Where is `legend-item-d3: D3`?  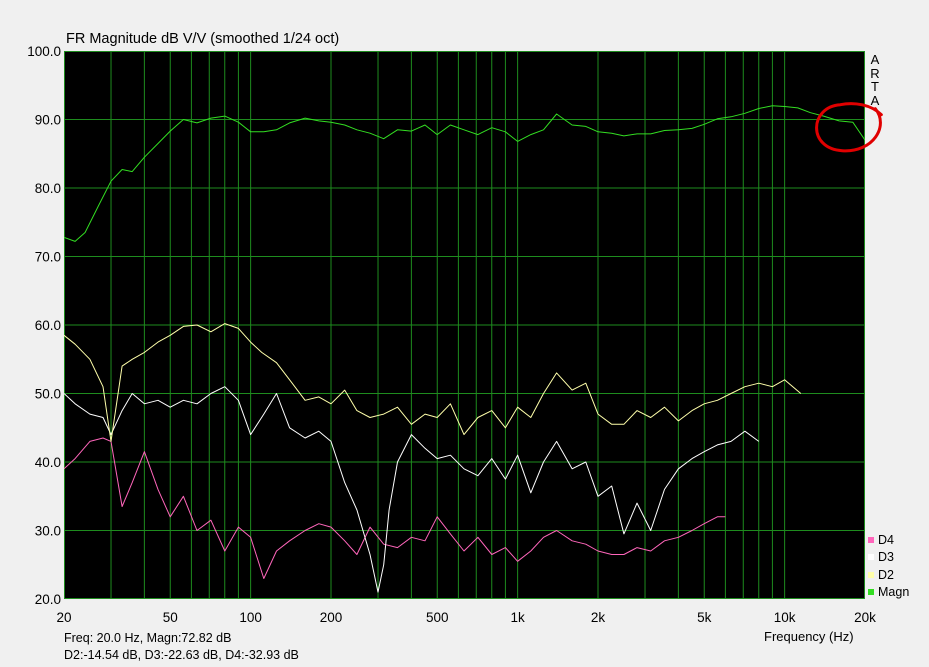 legend-item-d3: D3 is located at coordinates (888, 558).